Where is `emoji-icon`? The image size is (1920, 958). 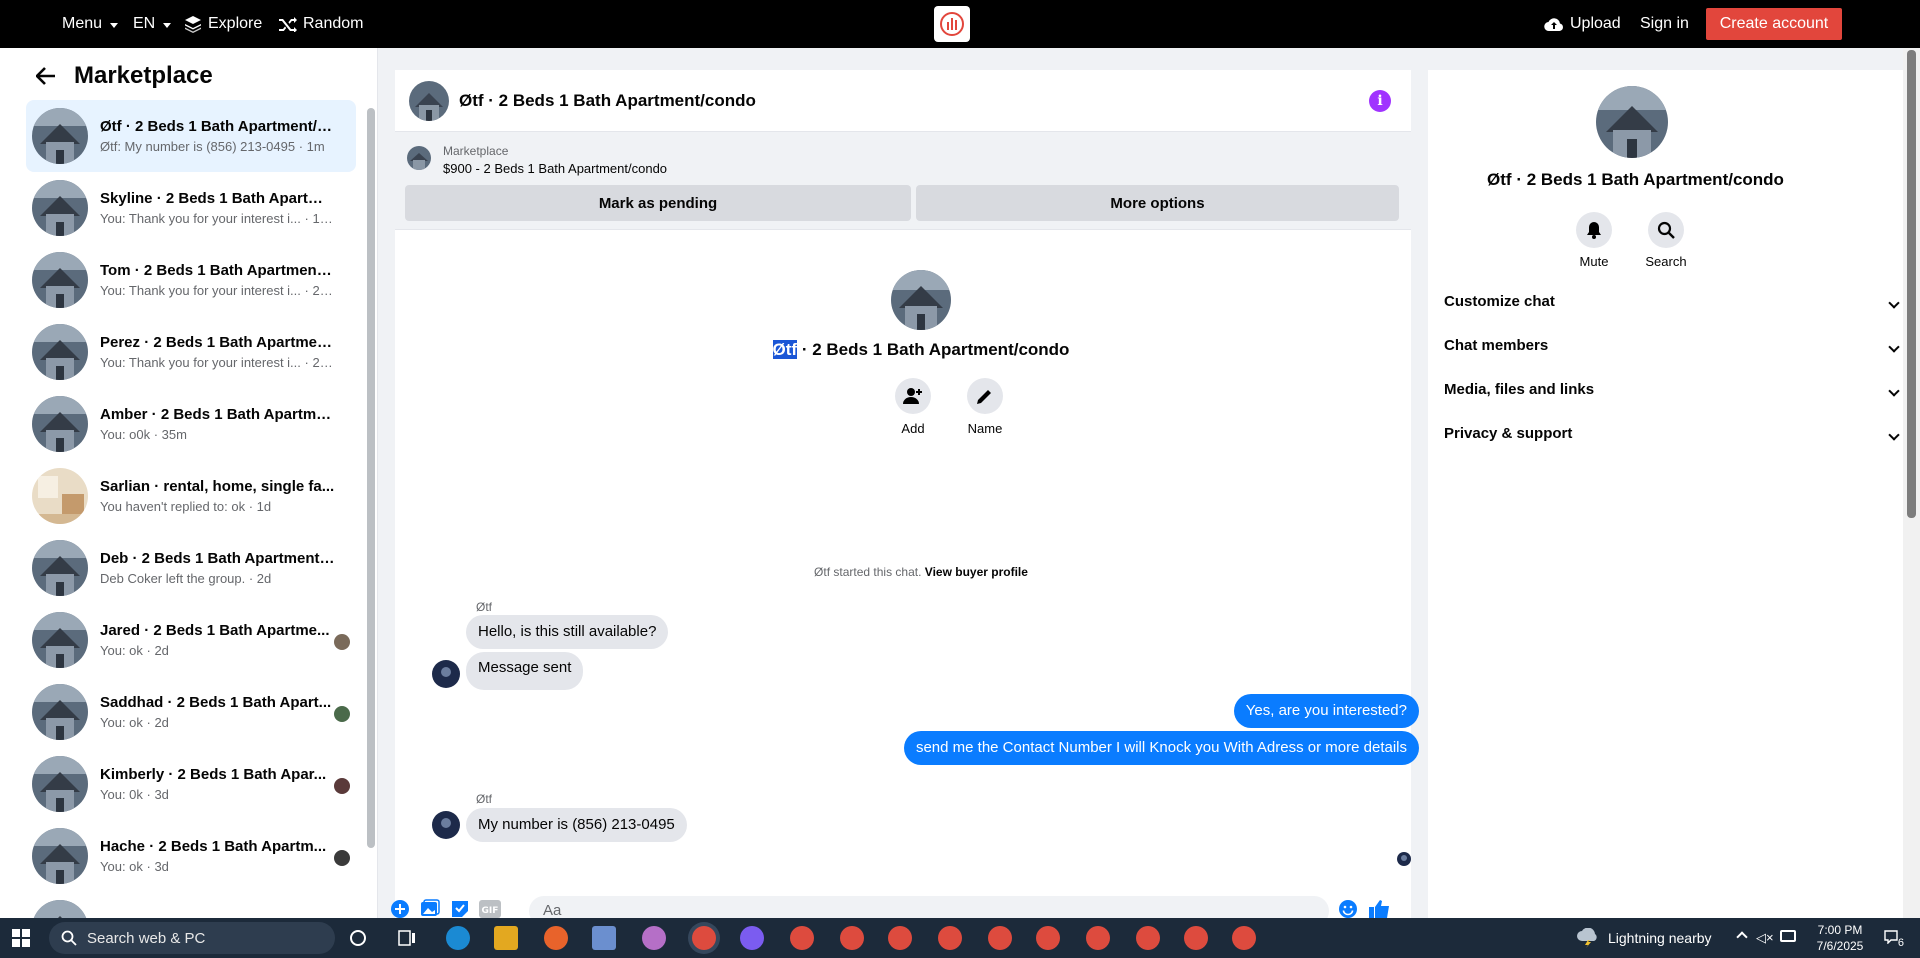
emoji-icon is located at coordinates (1348, 908).